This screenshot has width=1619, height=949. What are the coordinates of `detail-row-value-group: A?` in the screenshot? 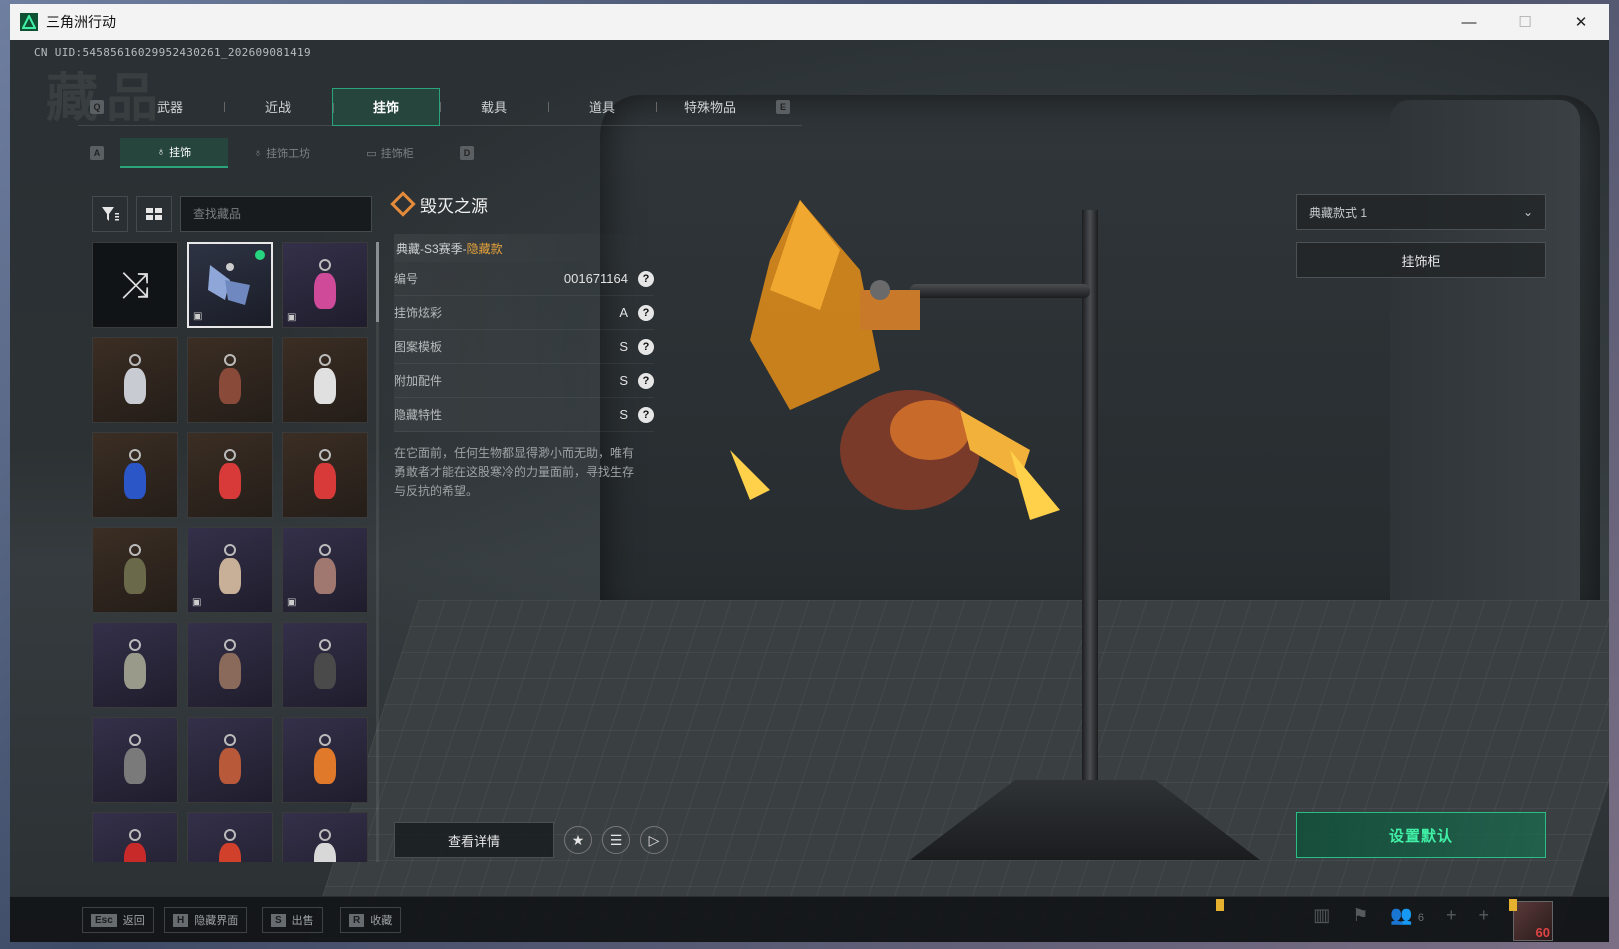 It's located at (636, 312).